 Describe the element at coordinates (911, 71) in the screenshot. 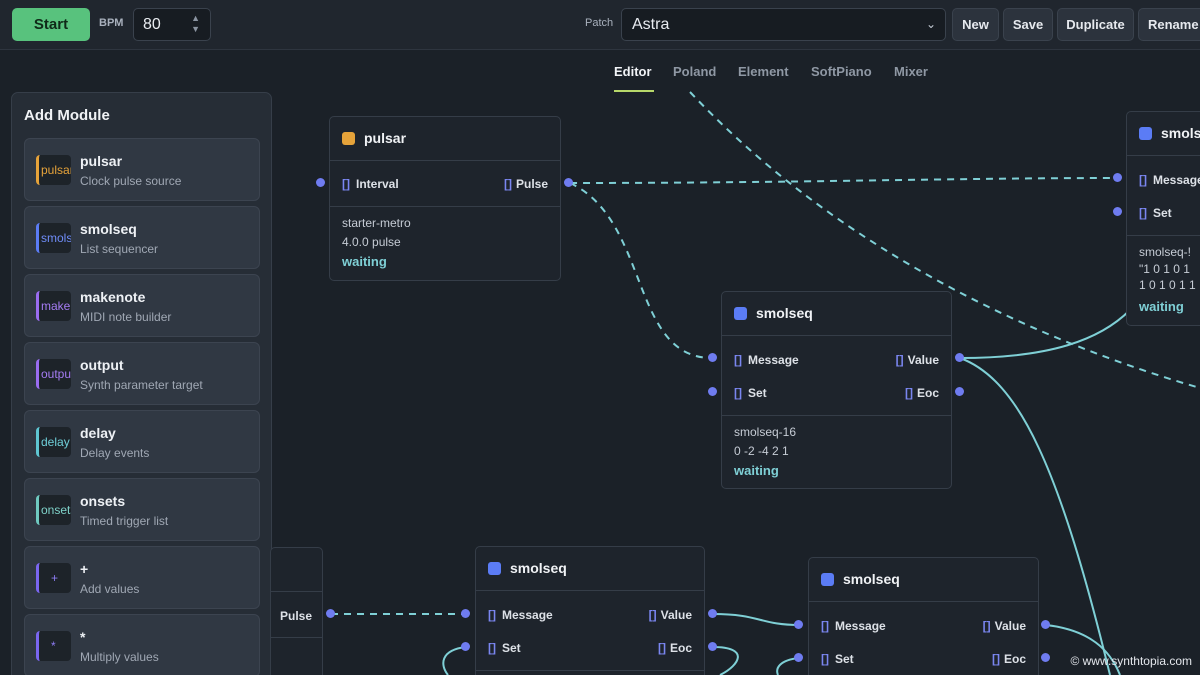

I see `tab-mixer: Mixer` at that location.